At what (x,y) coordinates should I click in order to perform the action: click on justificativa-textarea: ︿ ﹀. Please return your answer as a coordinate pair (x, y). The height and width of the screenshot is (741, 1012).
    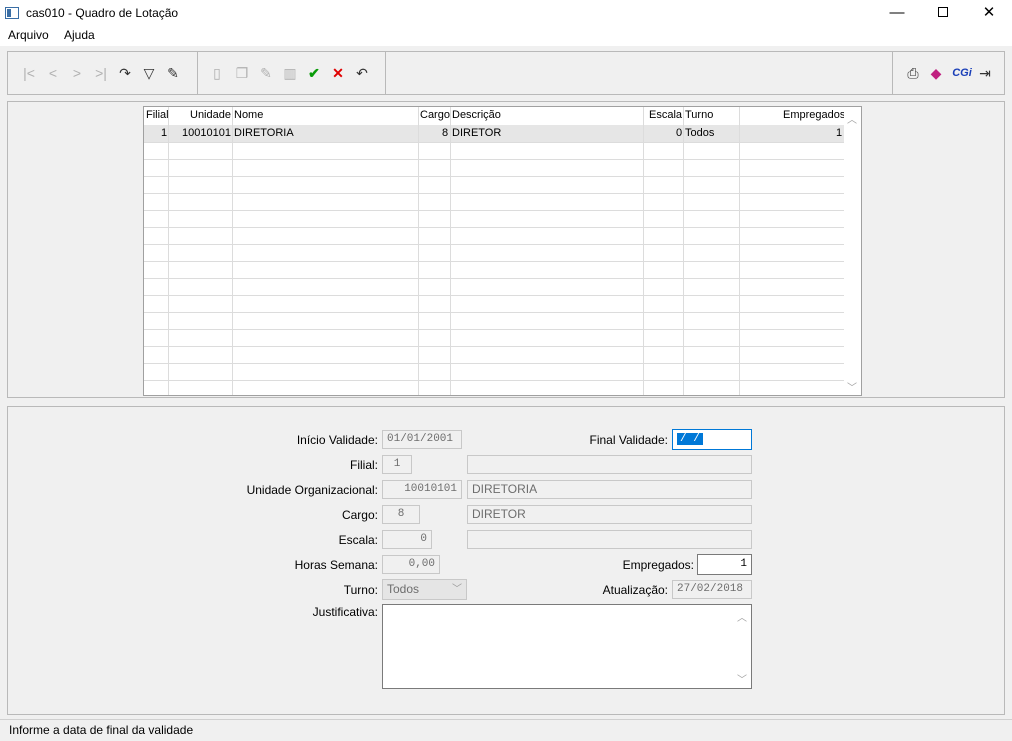
    Looking at the image, I should click on (567, 646).